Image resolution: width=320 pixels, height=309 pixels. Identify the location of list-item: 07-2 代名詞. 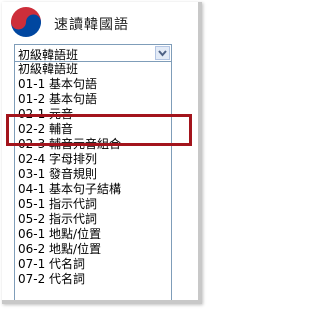
(93, 279).